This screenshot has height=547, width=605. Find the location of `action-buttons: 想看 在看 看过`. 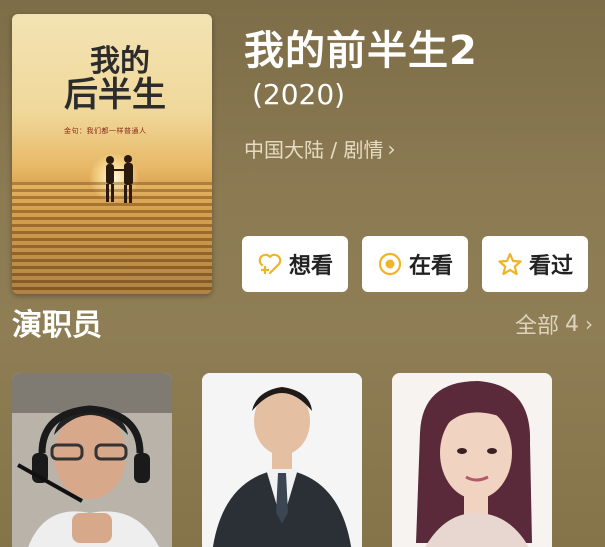

action-buttons: 想看 在看 看过 is located at coordinates (415, 264).